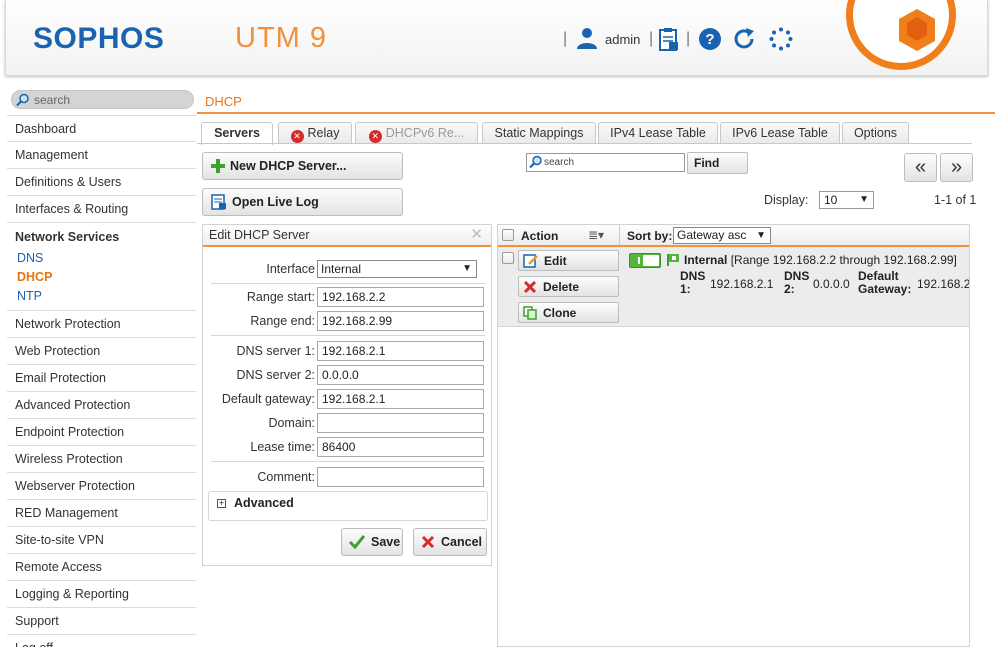  What do you see at coordinates (864, 199) in the screenshot?
I see `dropdown-arrow-icon: ▼` at bounding box center [864, 199].